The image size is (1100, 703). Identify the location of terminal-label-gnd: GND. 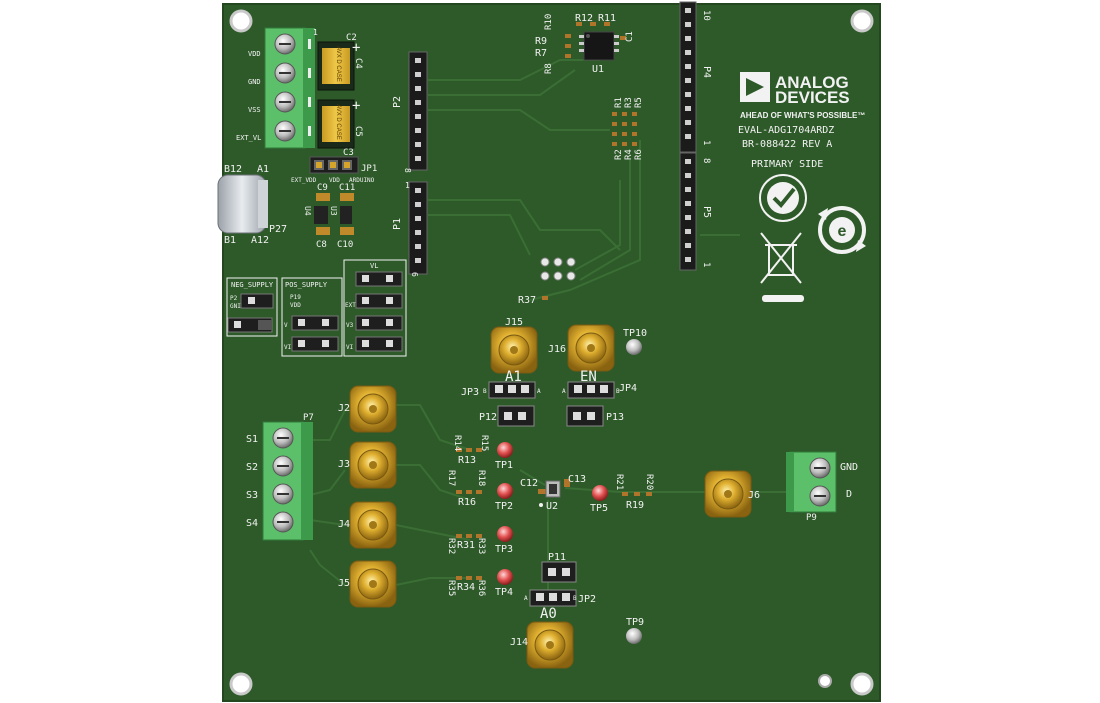
(254, 82).